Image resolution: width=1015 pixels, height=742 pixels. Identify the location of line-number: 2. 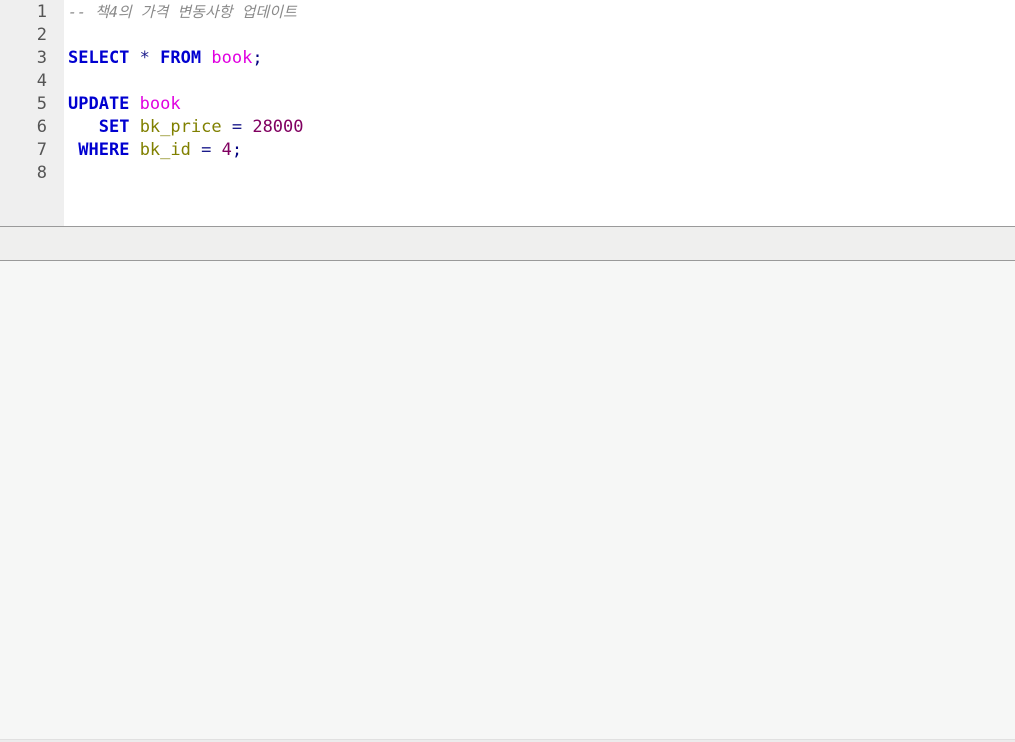
(41, 35).